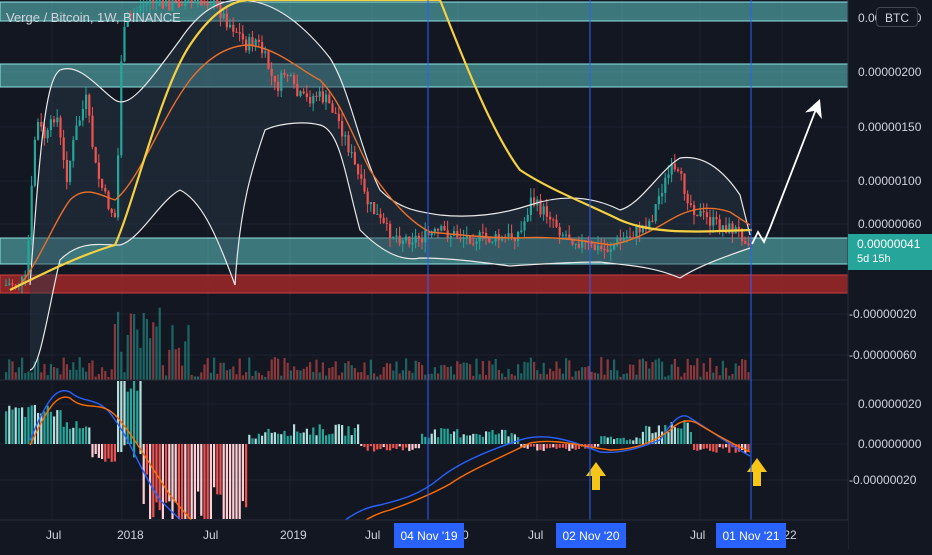 This screenshot has height=555, width=932. What do you see at coordinates (293, 535) in the screenshot?
I see `x-tick-label: 2019` at bounding box center [293, 535].